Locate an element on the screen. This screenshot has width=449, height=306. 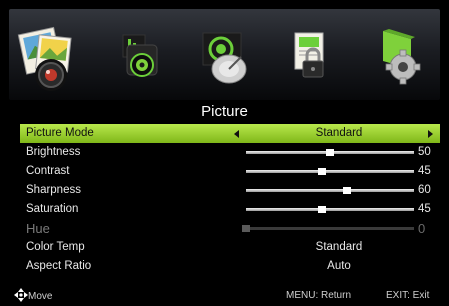
menu-row-brightness: Brightness 50 is located at coordinates (230, 152).